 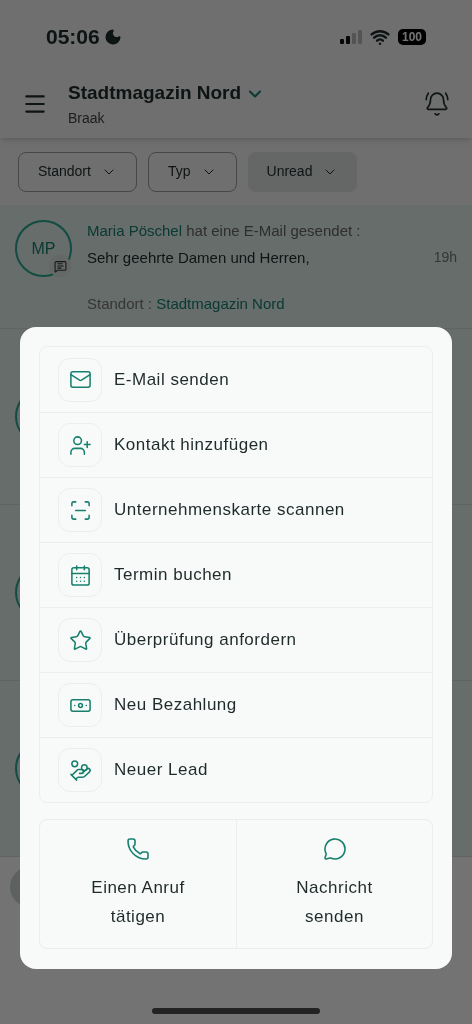 I want to click on action-item: Neuer Lead, so click(x=236, y=769).